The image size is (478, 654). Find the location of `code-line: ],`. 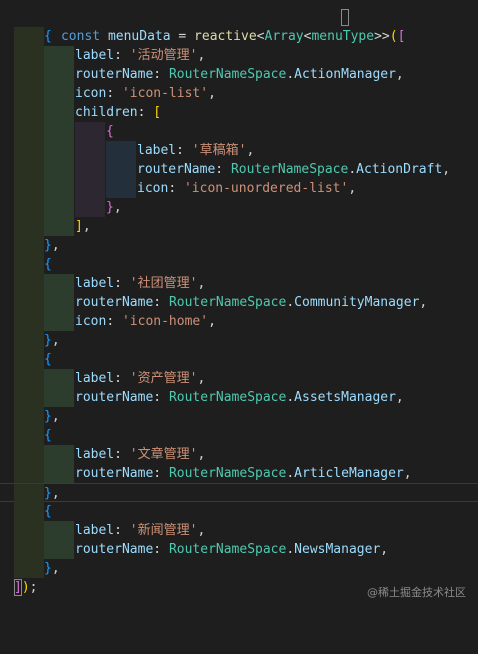

code-line: ], is located at coordinates (239, 226).